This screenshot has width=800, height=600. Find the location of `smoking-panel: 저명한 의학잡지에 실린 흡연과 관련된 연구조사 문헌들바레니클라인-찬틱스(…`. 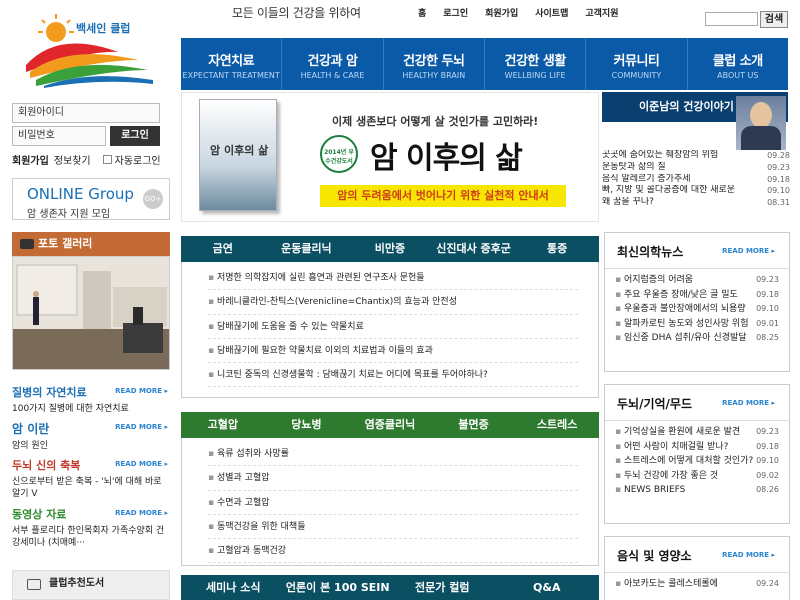

smoking-panel: 저명한 의학잡지에 실린 흡연과 관련된 연구조사 문헌들바레니클라인-찬틱스(… is located at coordinates (390, 330).